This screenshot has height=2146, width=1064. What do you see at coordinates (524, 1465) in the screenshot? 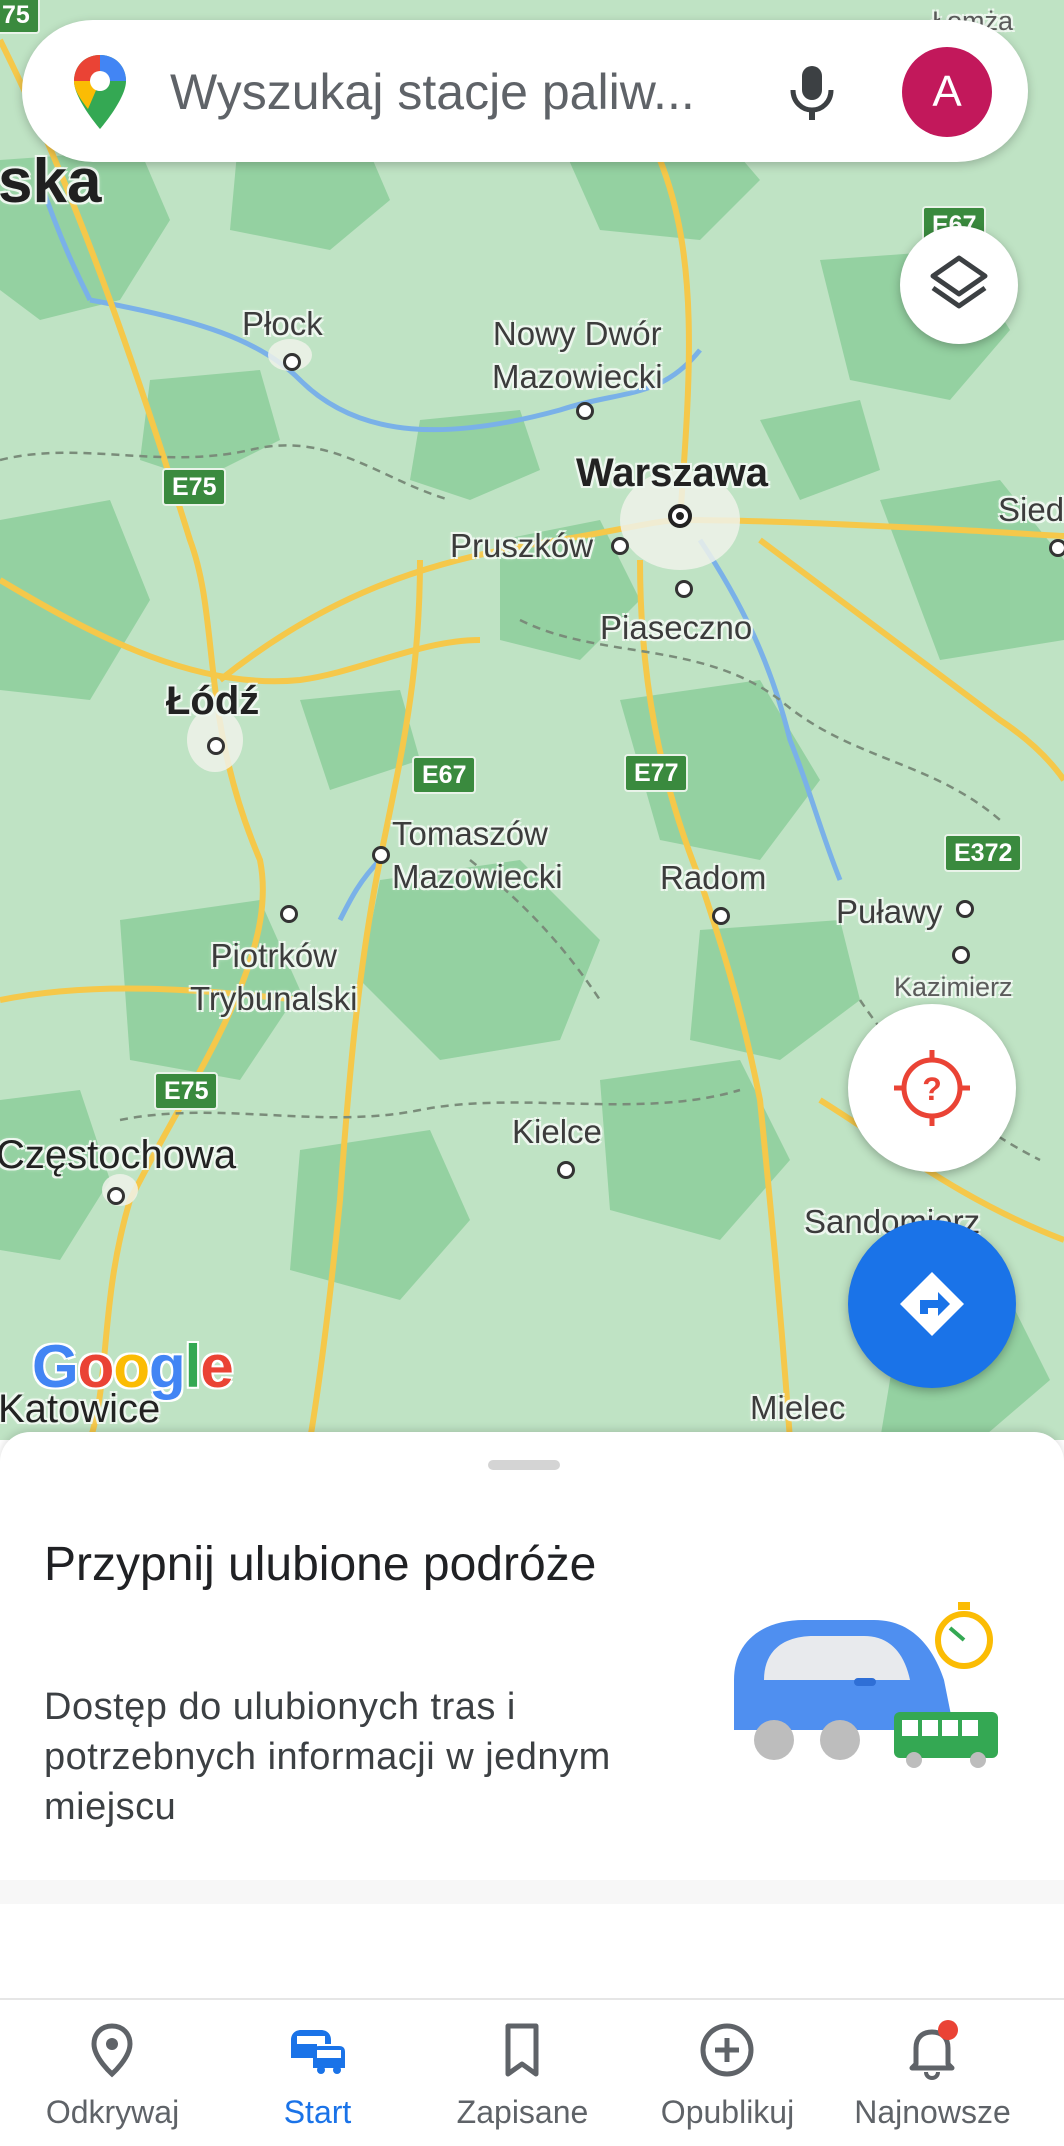
I see `sheet-drag-handle` at bounding box center [524, 1465].